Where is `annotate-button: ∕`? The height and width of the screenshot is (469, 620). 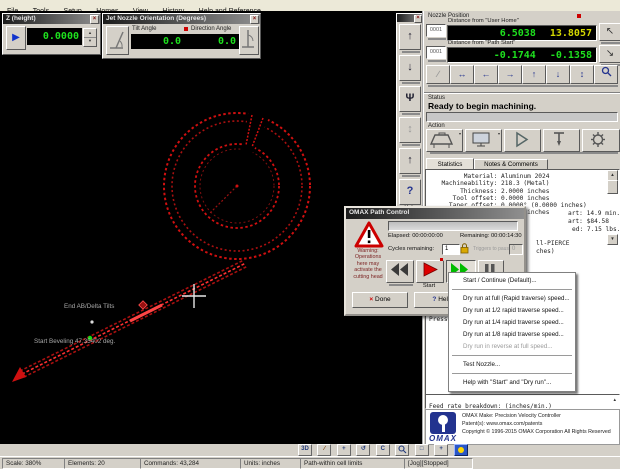
annotate-button: ∕ is located at coordinates (324, 450).